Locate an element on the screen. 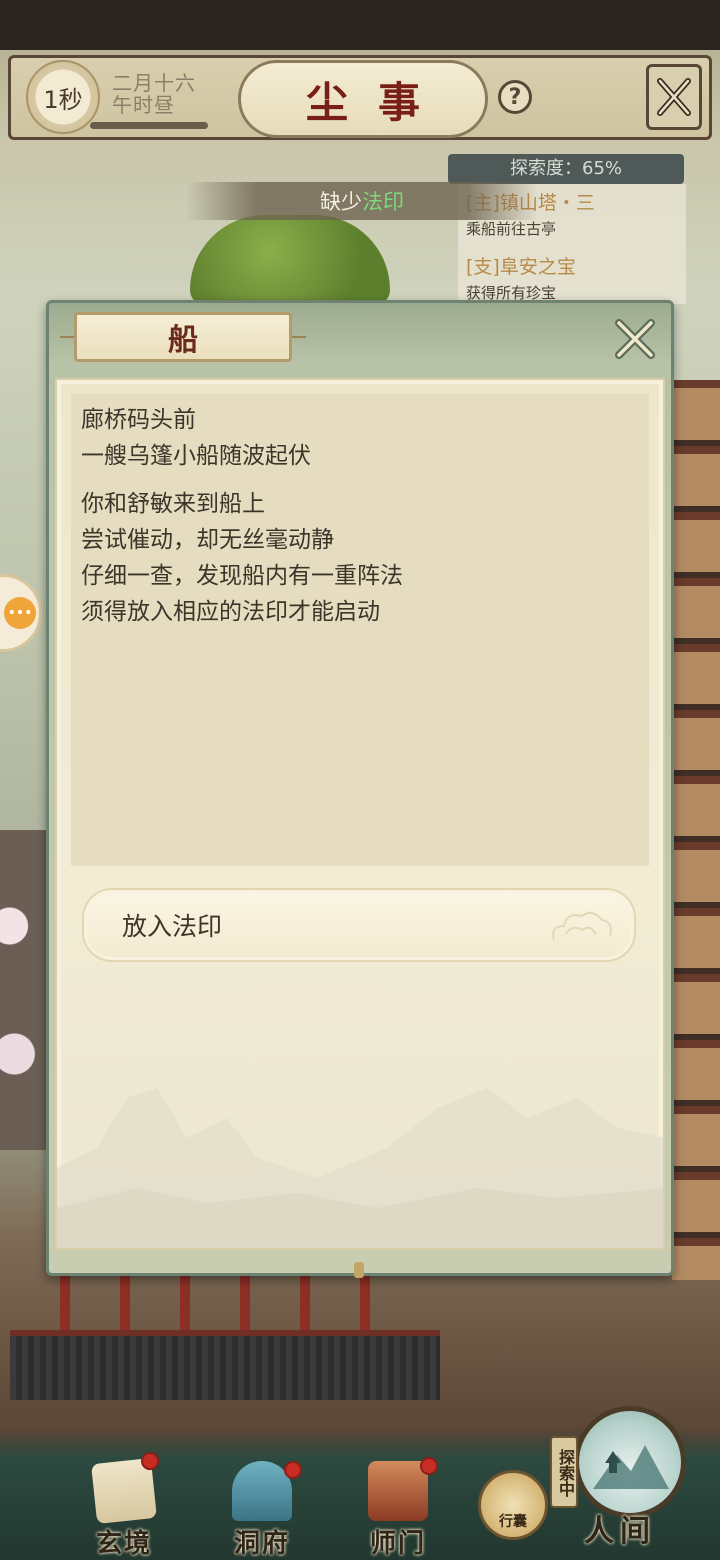 The image size is (720, 1560). date-time: 午时昼 is located at coordinates (143, 105).